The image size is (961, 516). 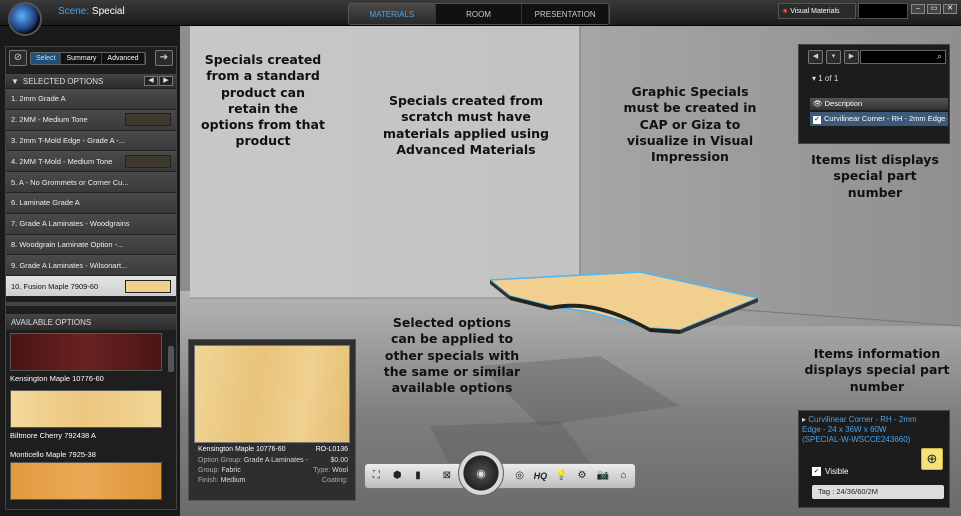 I want to click on color-grid-icon: ■, so click(x=785, y=11).